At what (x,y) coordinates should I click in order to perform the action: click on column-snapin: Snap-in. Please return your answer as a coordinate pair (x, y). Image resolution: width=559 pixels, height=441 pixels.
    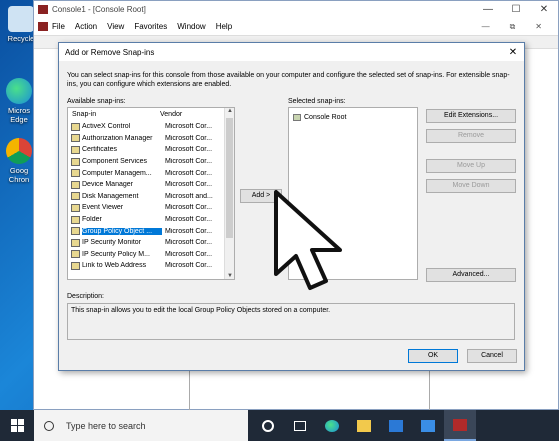
    Looking at the image, I should click on (114, 114).